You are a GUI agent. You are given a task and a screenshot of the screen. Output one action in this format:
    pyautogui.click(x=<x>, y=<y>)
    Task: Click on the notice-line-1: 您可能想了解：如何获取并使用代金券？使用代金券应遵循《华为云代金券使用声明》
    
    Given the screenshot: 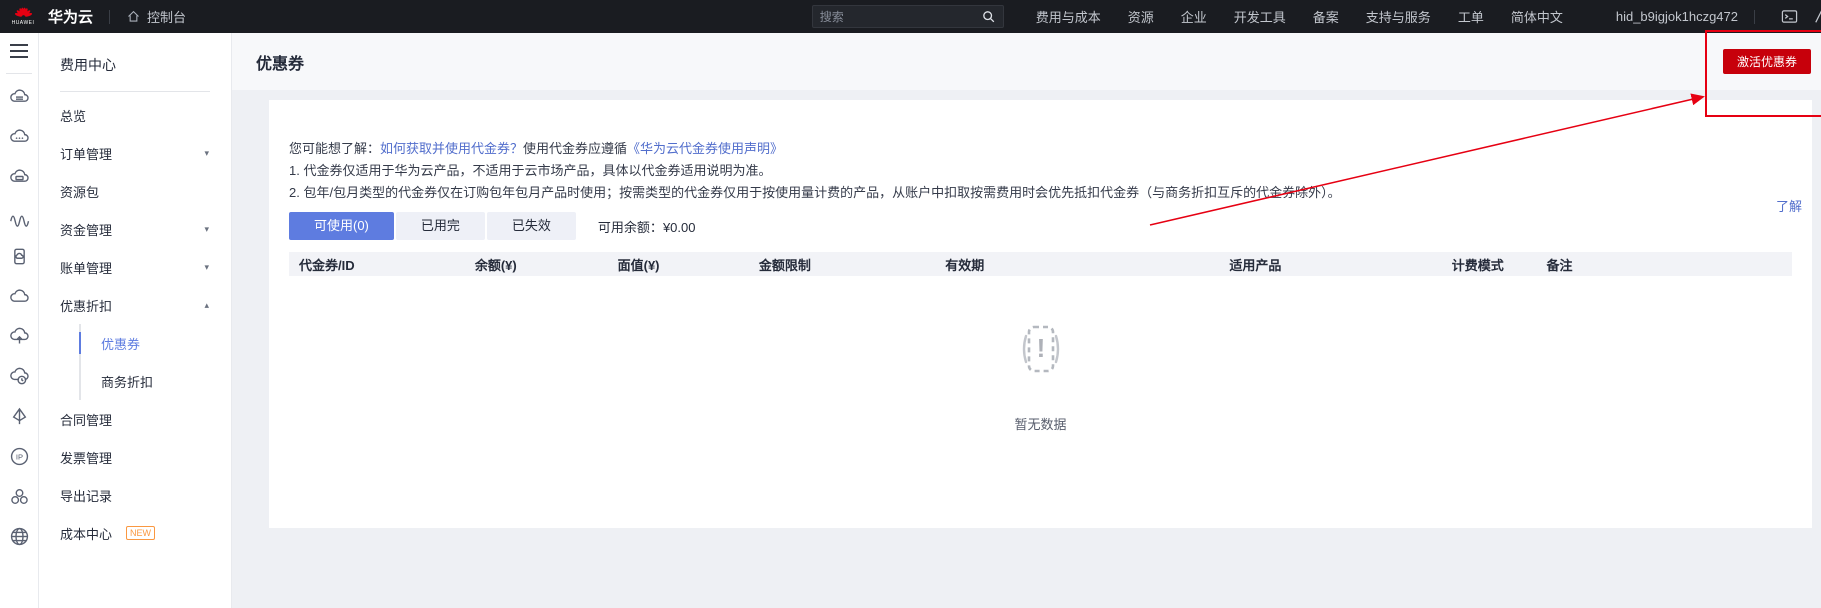 What is the action you would take?
    pyautogui.click(x=1040, y=149)
    